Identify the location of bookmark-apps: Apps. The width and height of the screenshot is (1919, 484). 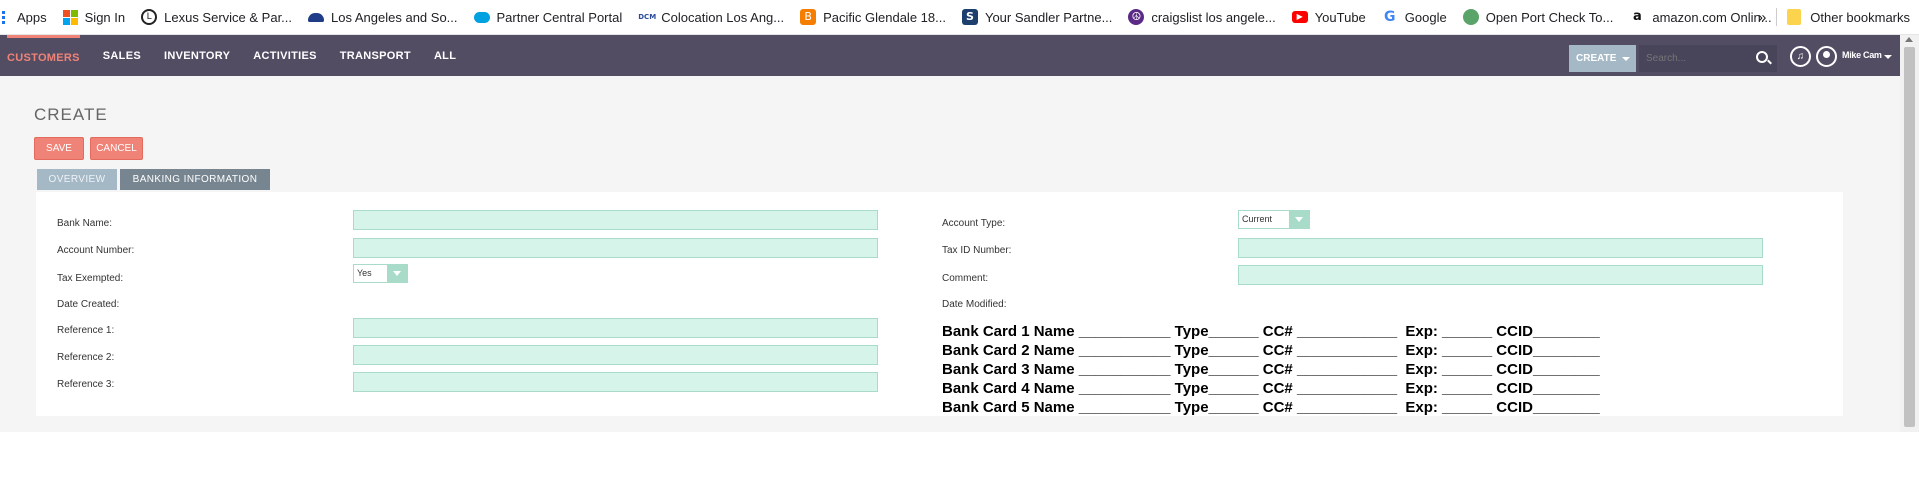
(27, 17).